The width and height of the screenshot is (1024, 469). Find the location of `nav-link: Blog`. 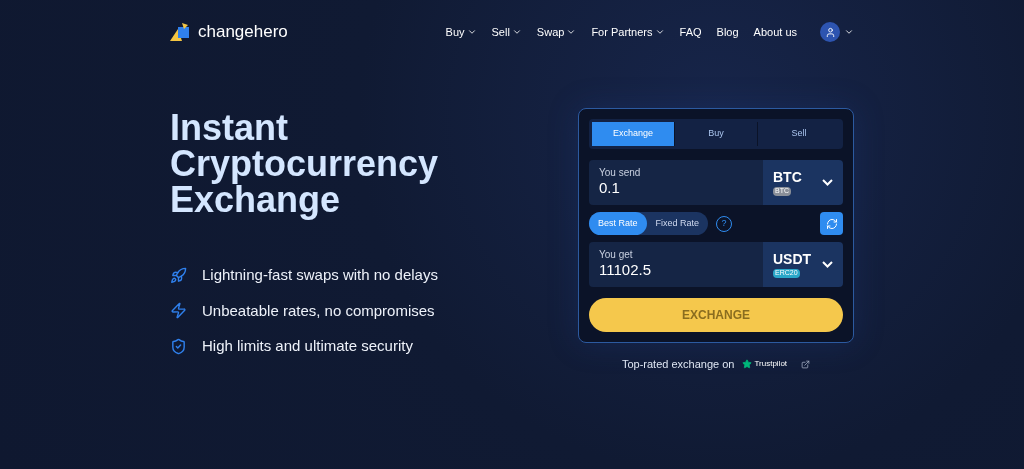

nav-link: Blog is located at coordinates (727, 32).